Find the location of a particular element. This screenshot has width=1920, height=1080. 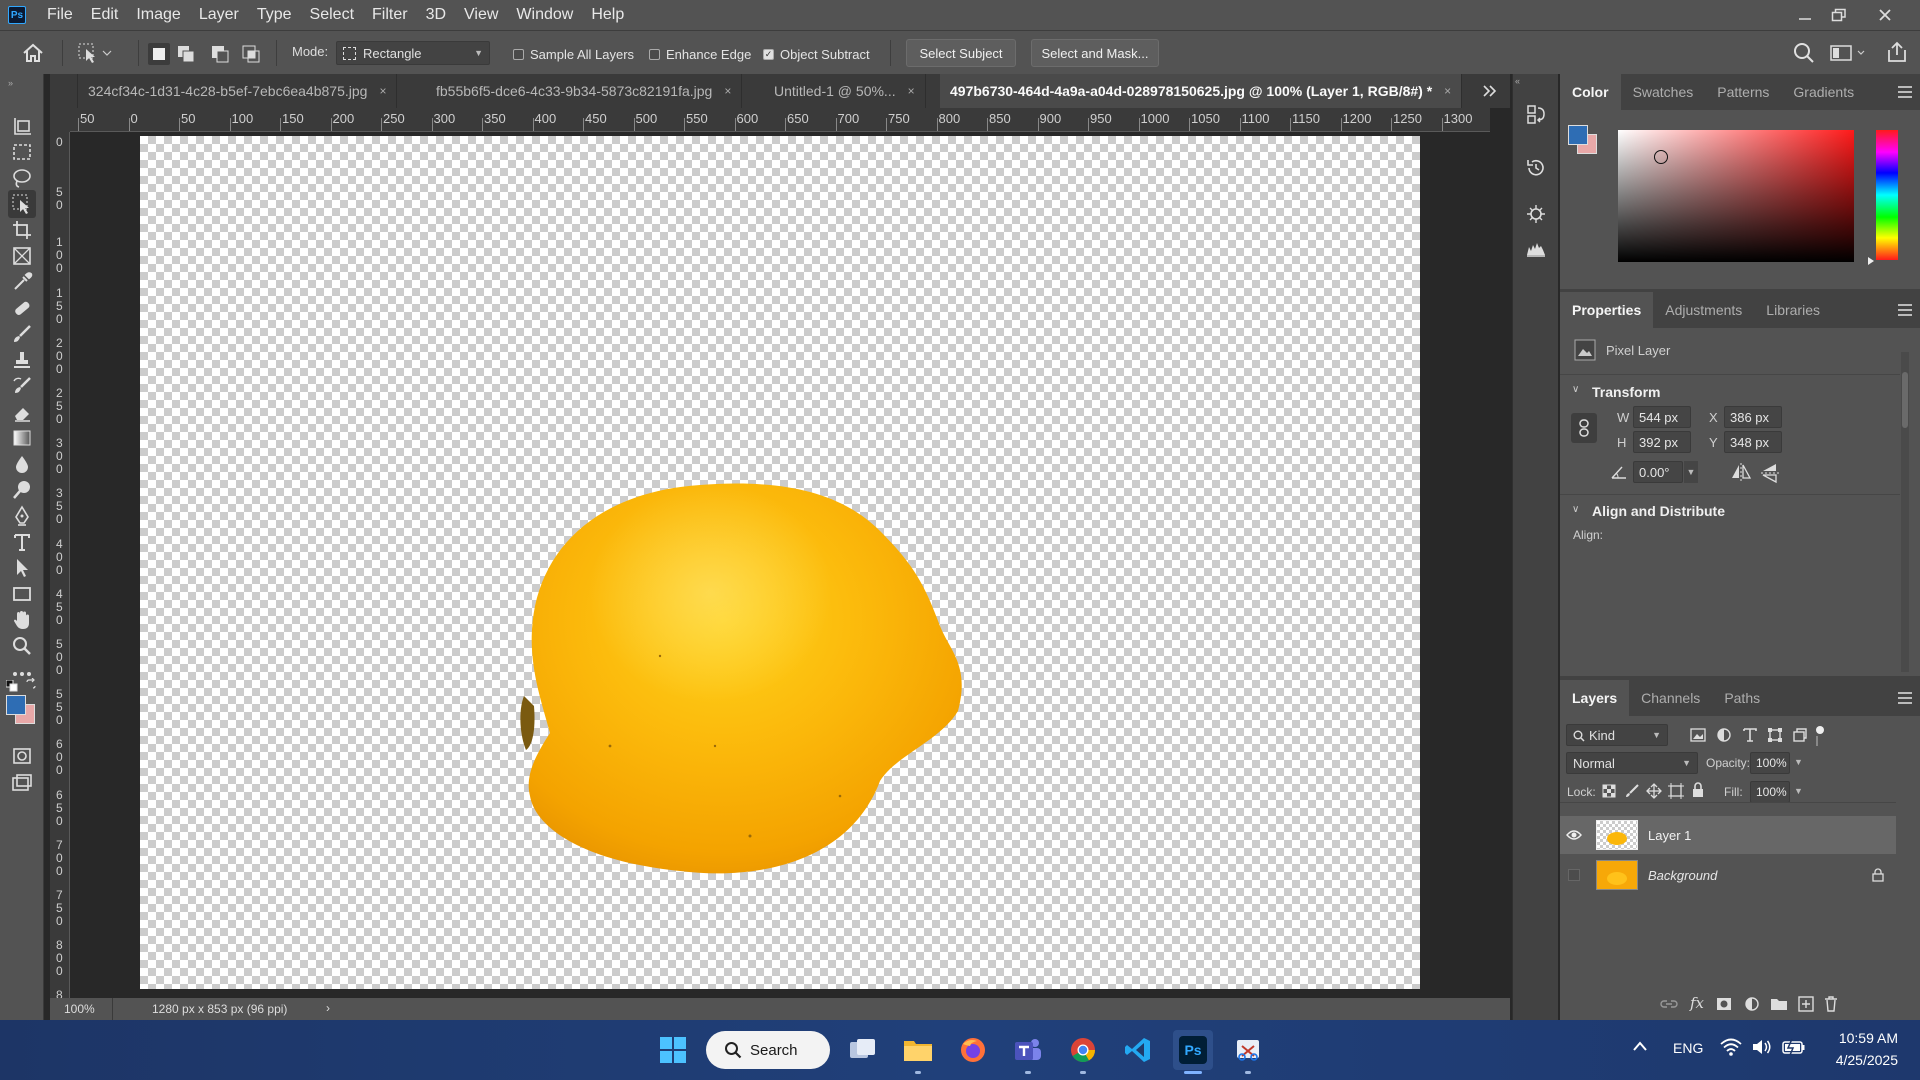

collapse-arrows-icon: « is located at coordinates (1517, 81).